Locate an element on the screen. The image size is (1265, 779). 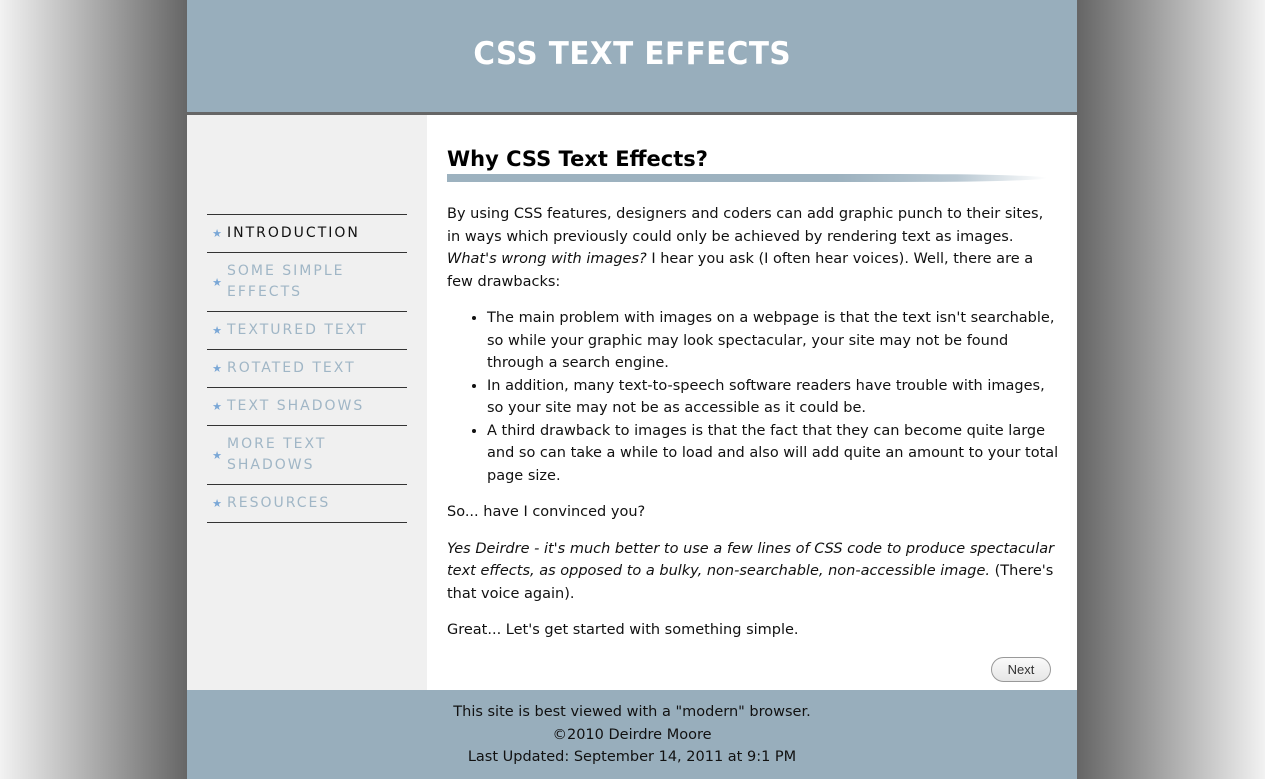
sidebar-link-some-simple-effects: SOME SIMPLE EFFECTS is located at coordinates (302, 282).